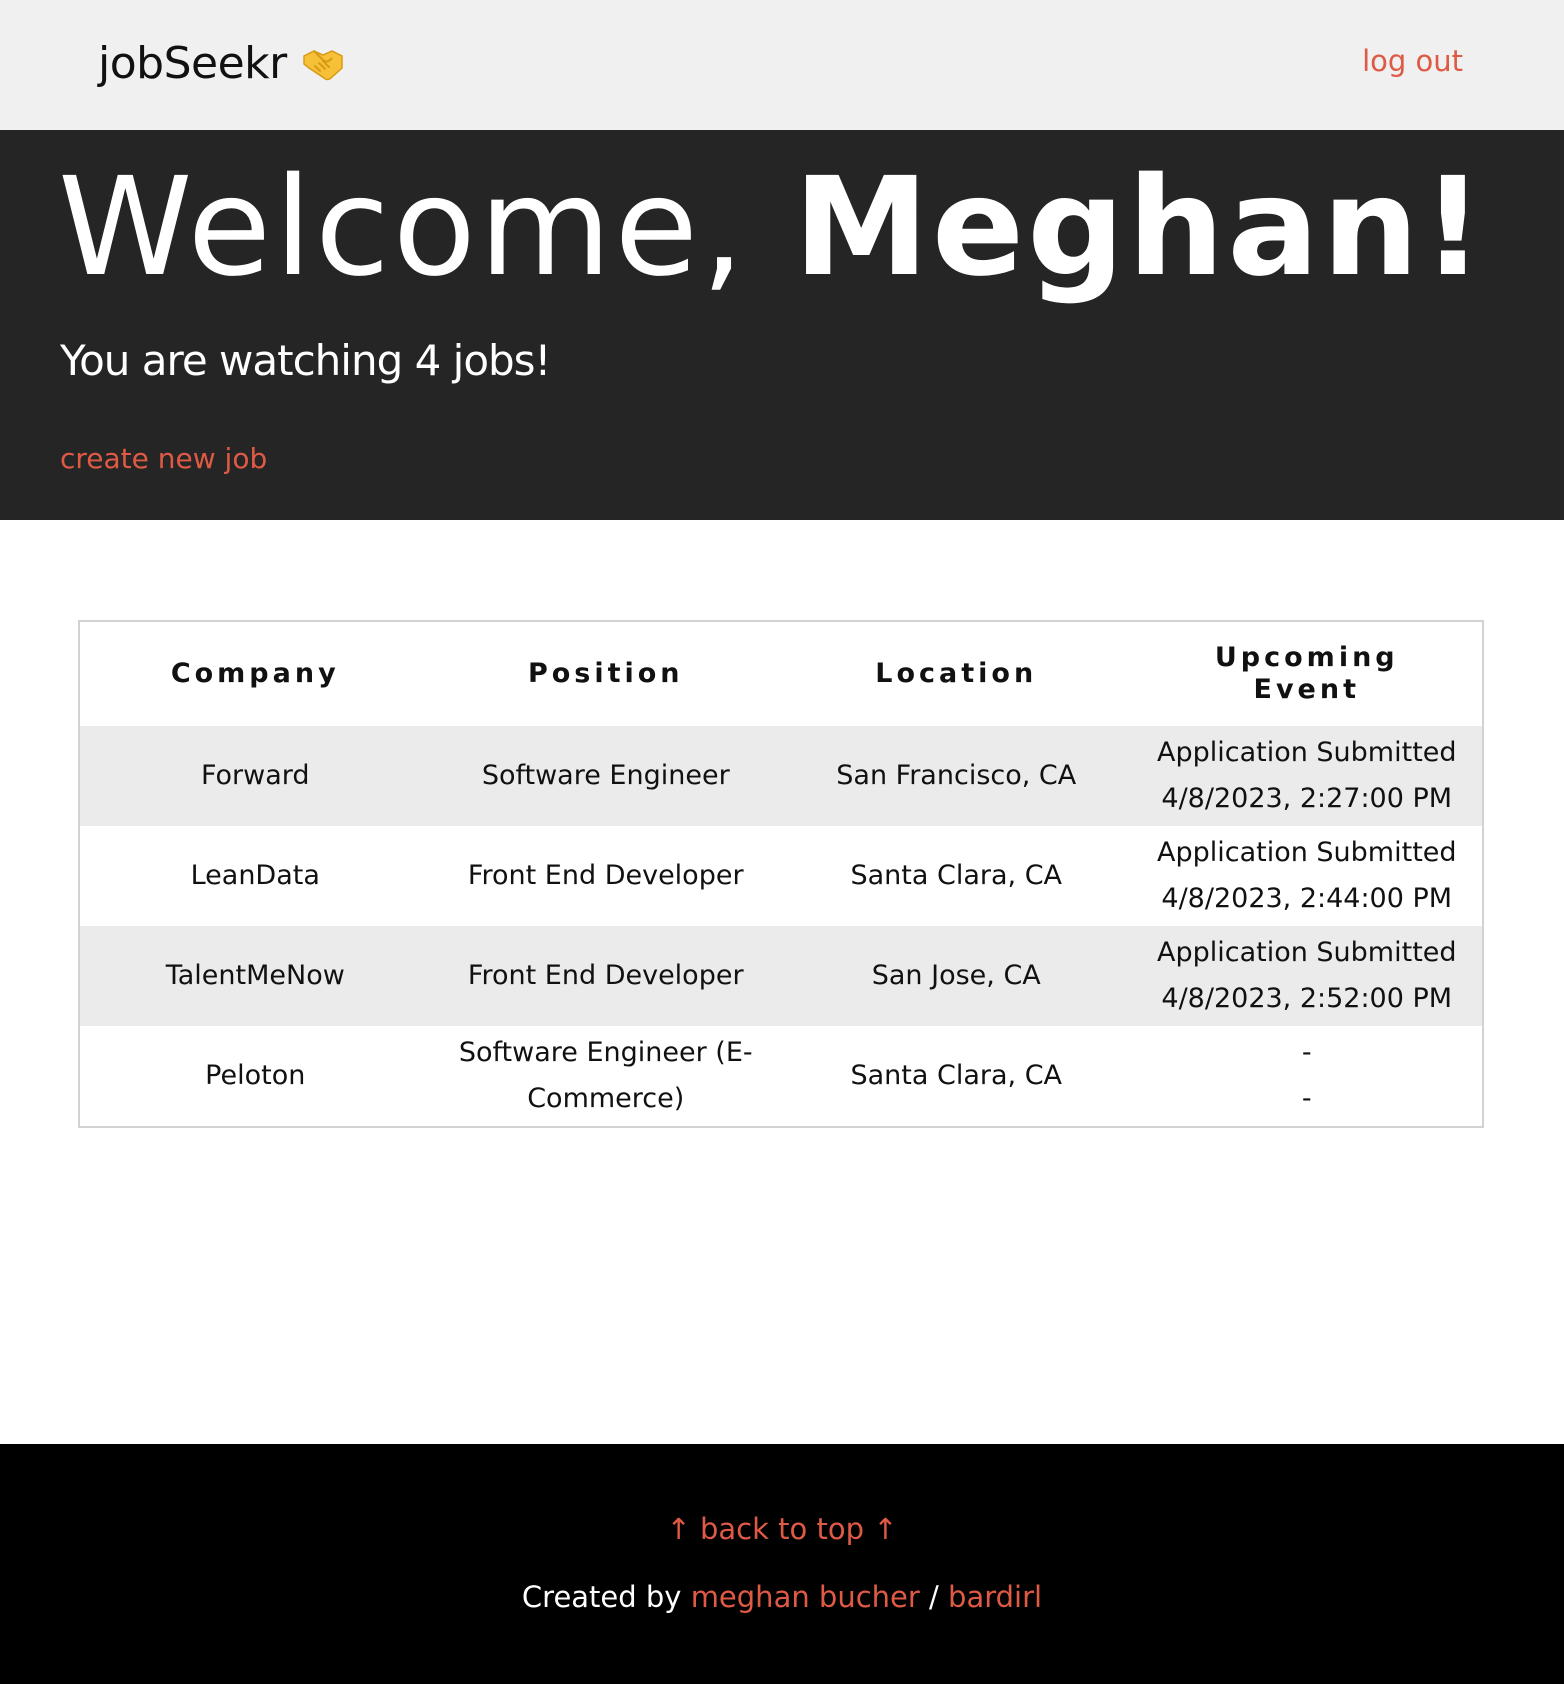 This screenshot has width=1564, height=1684. What do you see at coordinates (995, 1597) in the screenshot?
I see `handle-link: bardirl` at bounding box center [995, 1597].